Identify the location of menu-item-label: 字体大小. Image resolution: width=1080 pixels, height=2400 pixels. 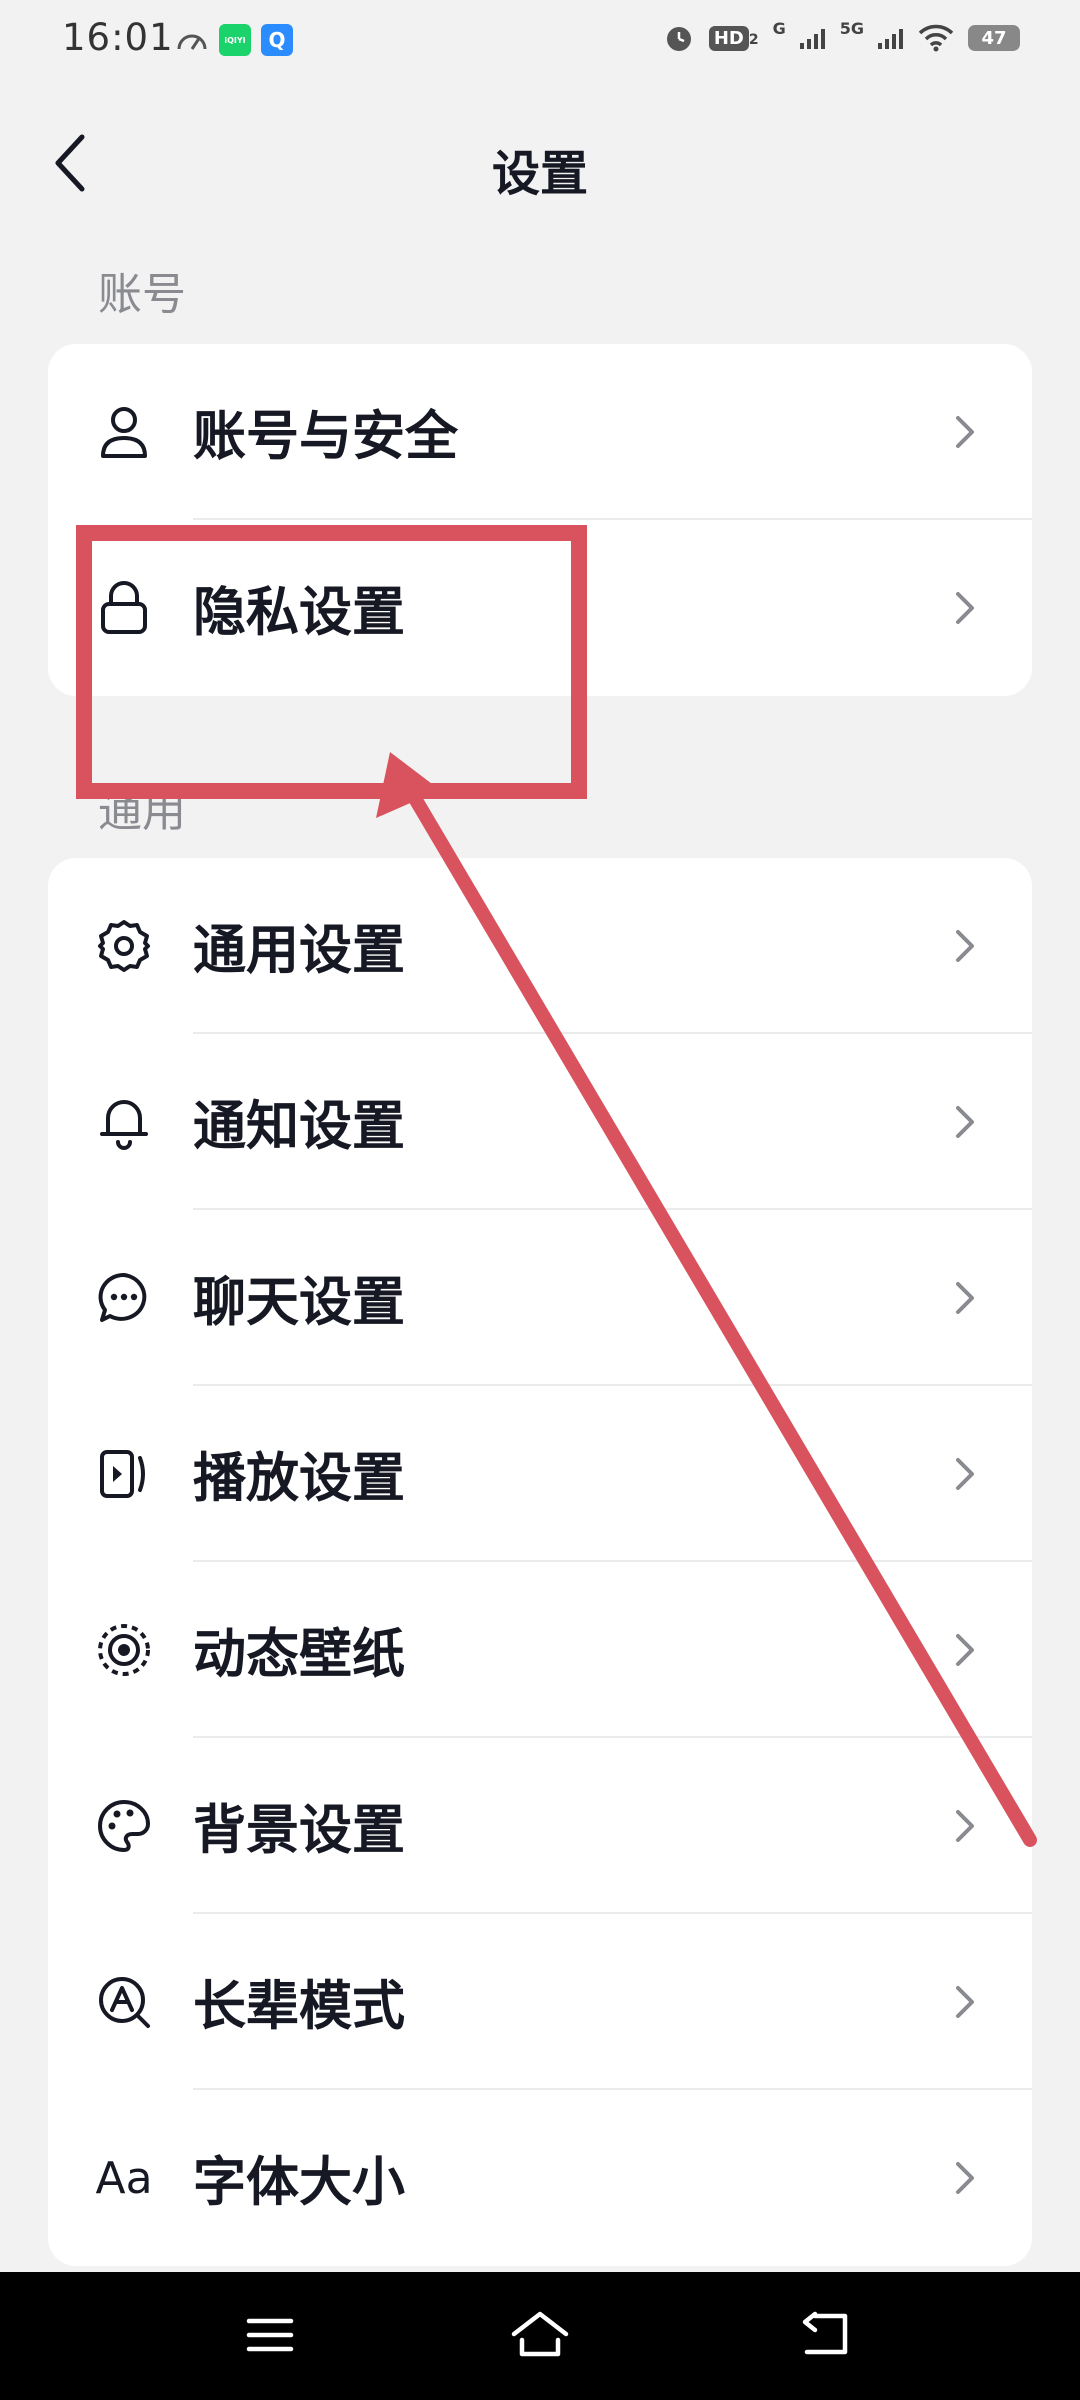
(299, 2182).